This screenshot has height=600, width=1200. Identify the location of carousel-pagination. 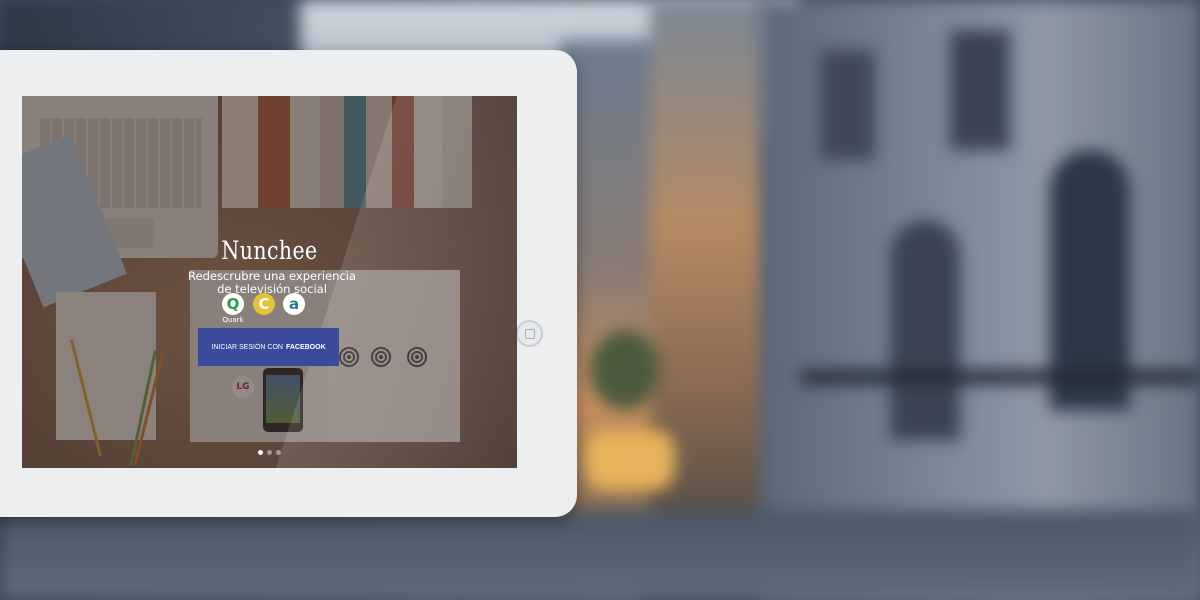
(269, 452).